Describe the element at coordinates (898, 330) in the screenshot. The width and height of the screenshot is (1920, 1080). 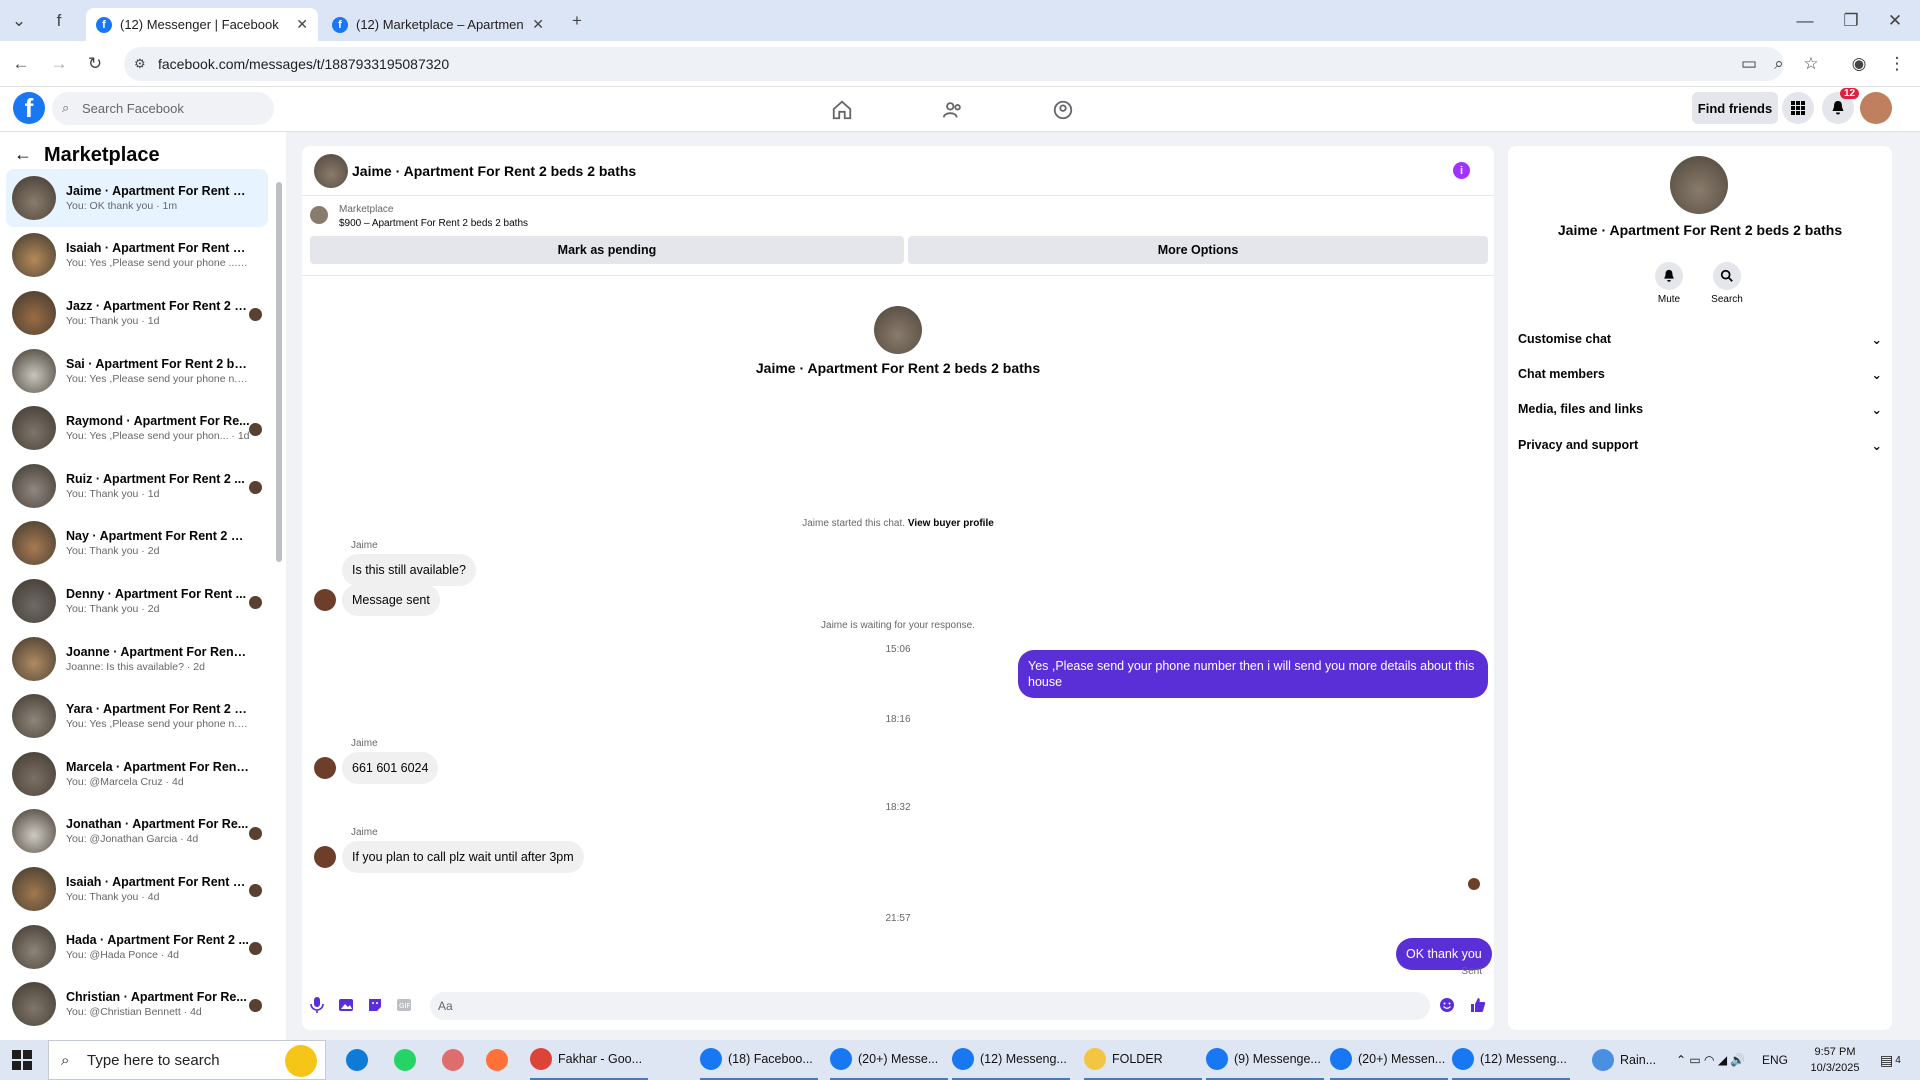
I see `chat-profile-avatar` at that location.